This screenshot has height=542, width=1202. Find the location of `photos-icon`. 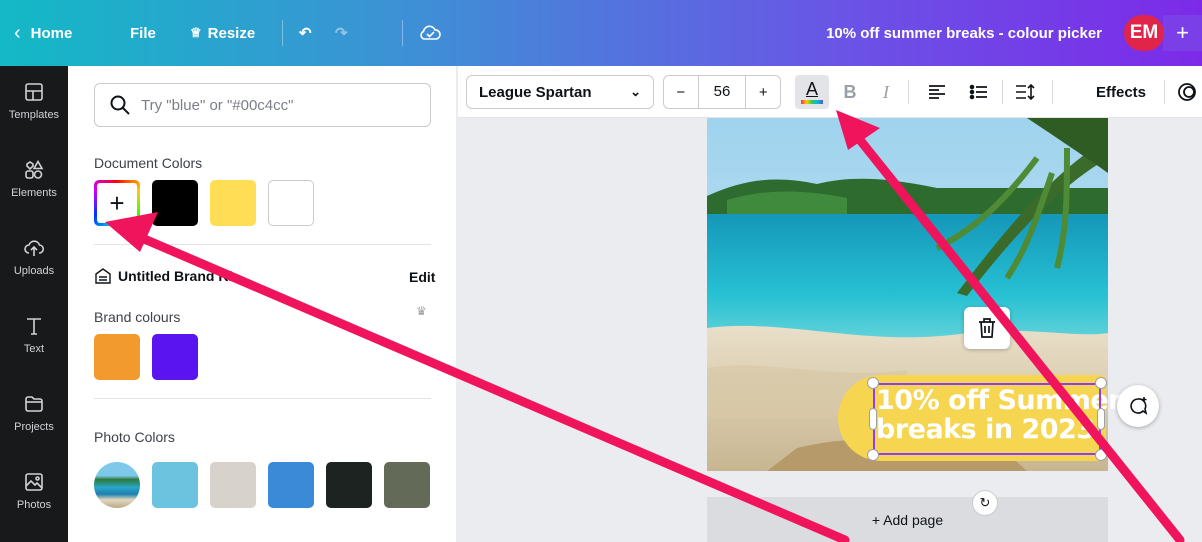

photos-icon is located at coordinates (34, 482).